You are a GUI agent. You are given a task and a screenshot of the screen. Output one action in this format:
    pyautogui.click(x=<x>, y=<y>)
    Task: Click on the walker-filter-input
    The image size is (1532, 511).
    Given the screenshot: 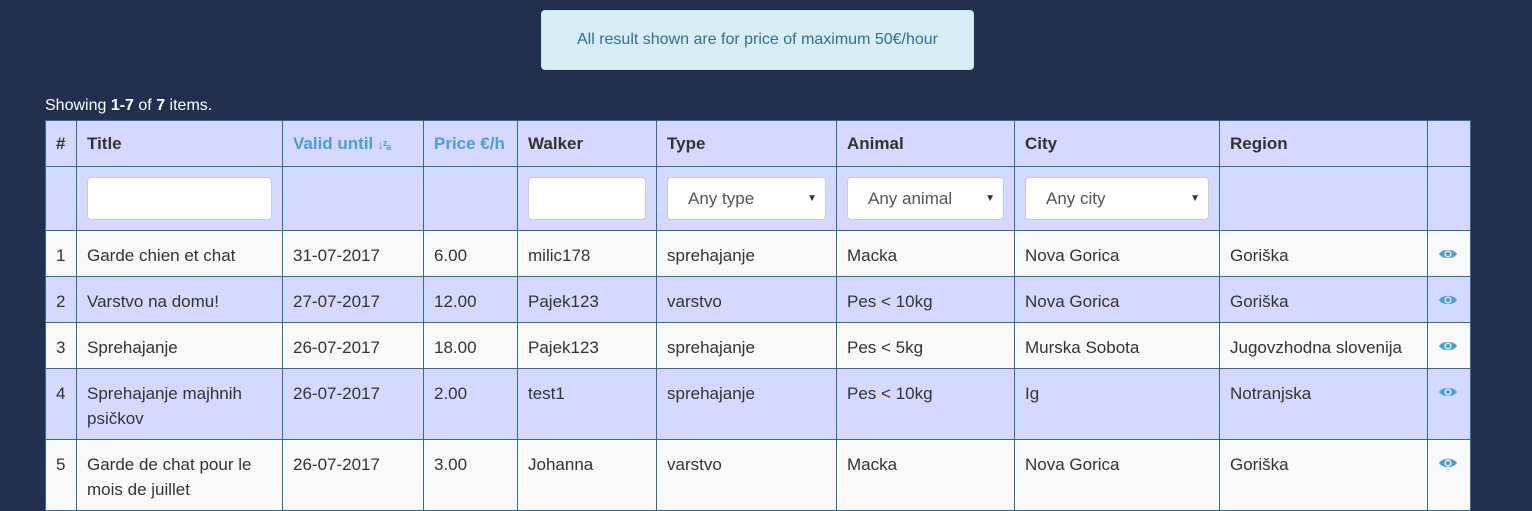 What is the action you would take?
    pyautogui.click(x=587, y=198)
    